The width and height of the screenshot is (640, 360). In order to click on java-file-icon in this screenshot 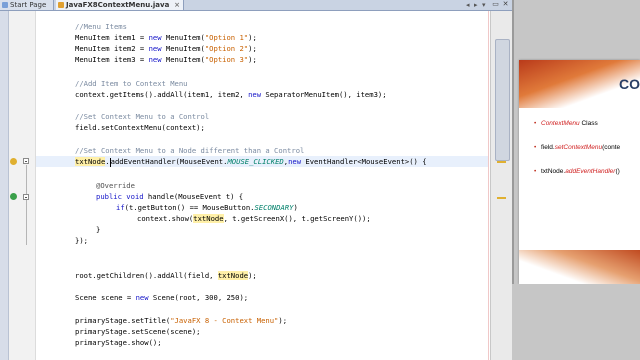, I will do `click(61, 5)`.